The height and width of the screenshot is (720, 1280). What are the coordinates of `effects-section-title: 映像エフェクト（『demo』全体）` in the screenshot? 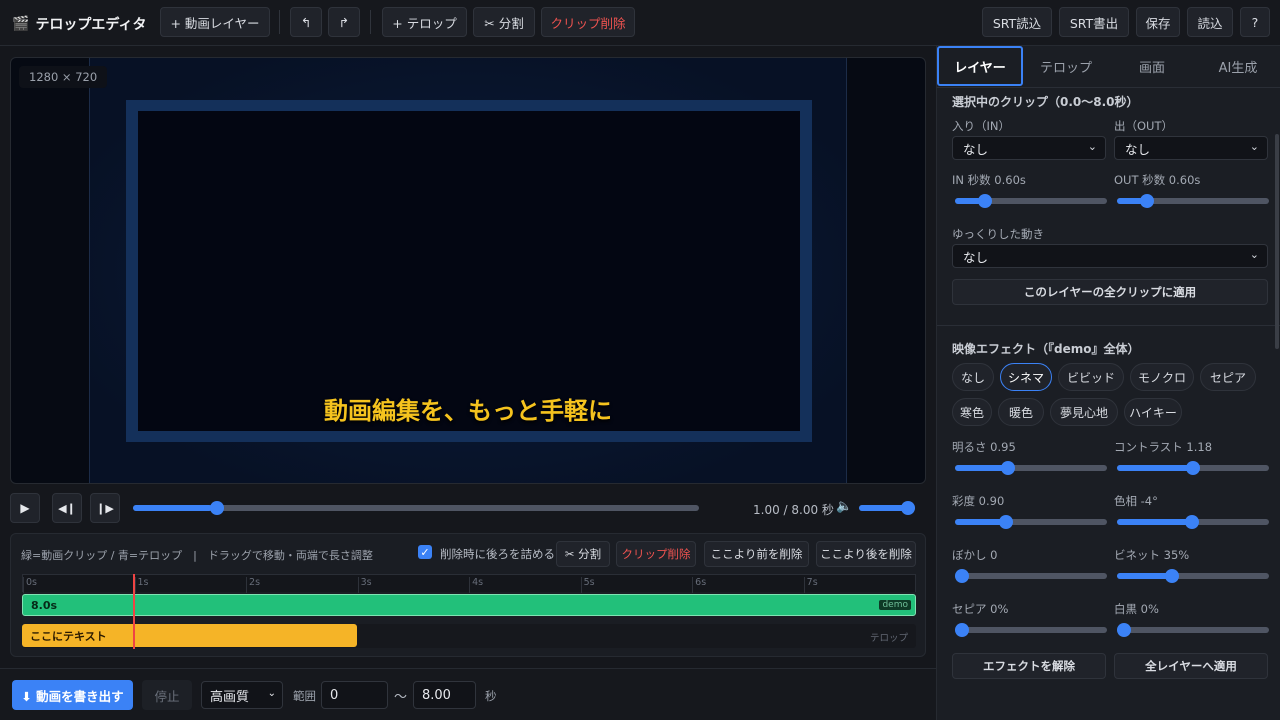 It's located at (1046, 349).